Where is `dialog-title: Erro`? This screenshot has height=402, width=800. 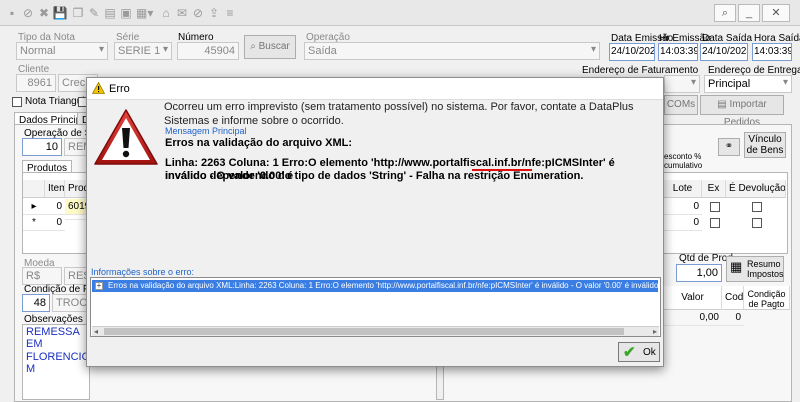 dialog-title: Erro is located at coordinates (119, 89).